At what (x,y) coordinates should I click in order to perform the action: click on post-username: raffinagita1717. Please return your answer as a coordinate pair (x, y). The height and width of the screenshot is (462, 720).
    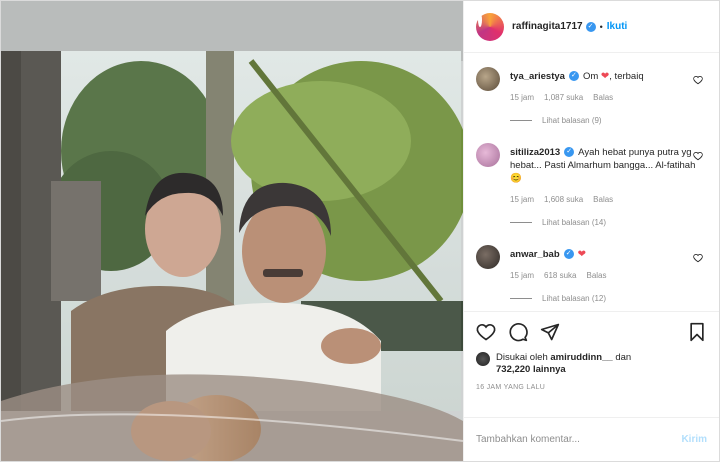
    Looking at the image, I should click on (547, 26).